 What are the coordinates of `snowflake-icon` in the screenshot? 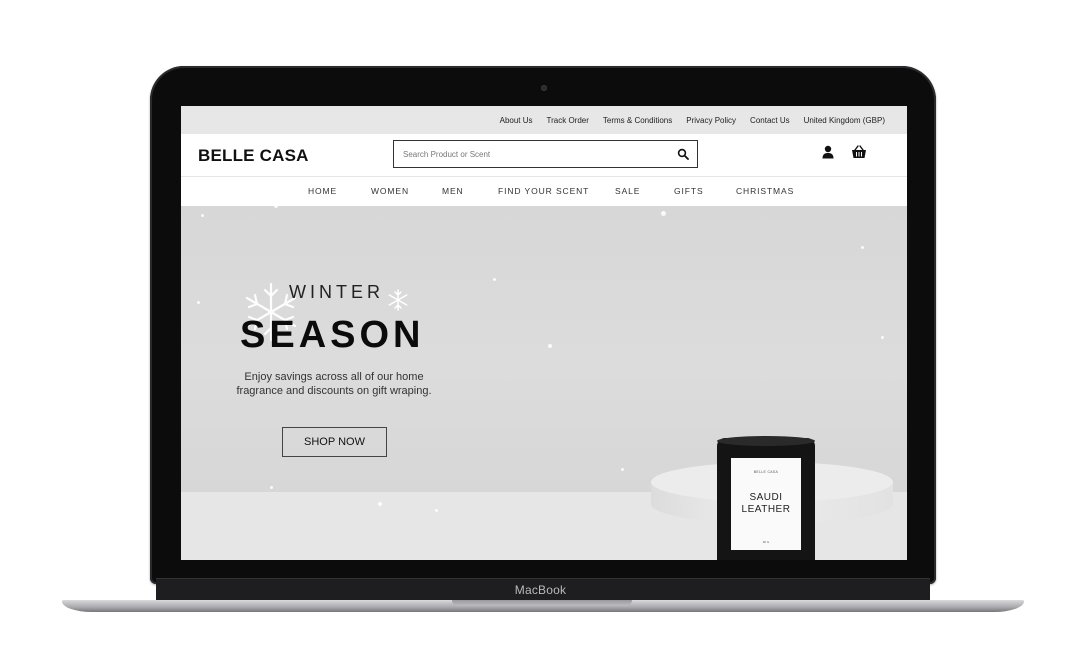 It's located at (398, 300).